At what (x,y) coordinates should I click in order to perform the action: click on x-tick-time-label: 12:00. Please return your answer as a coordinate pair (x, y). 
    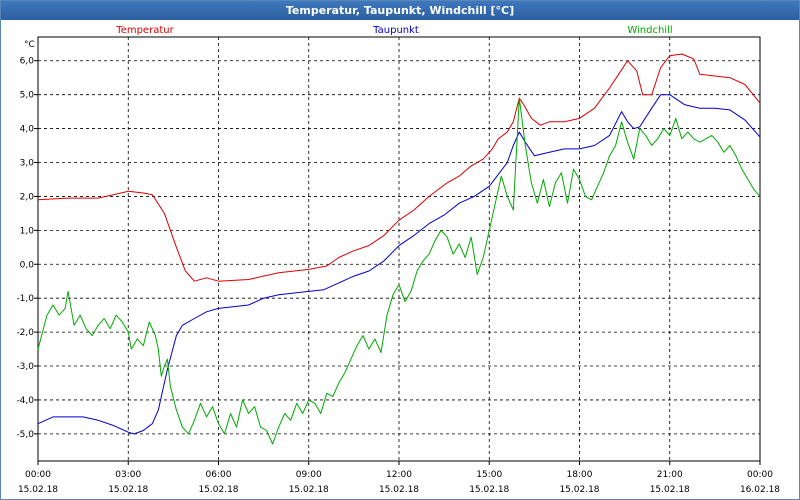
    Looking at the image, I should click on (399, 475).